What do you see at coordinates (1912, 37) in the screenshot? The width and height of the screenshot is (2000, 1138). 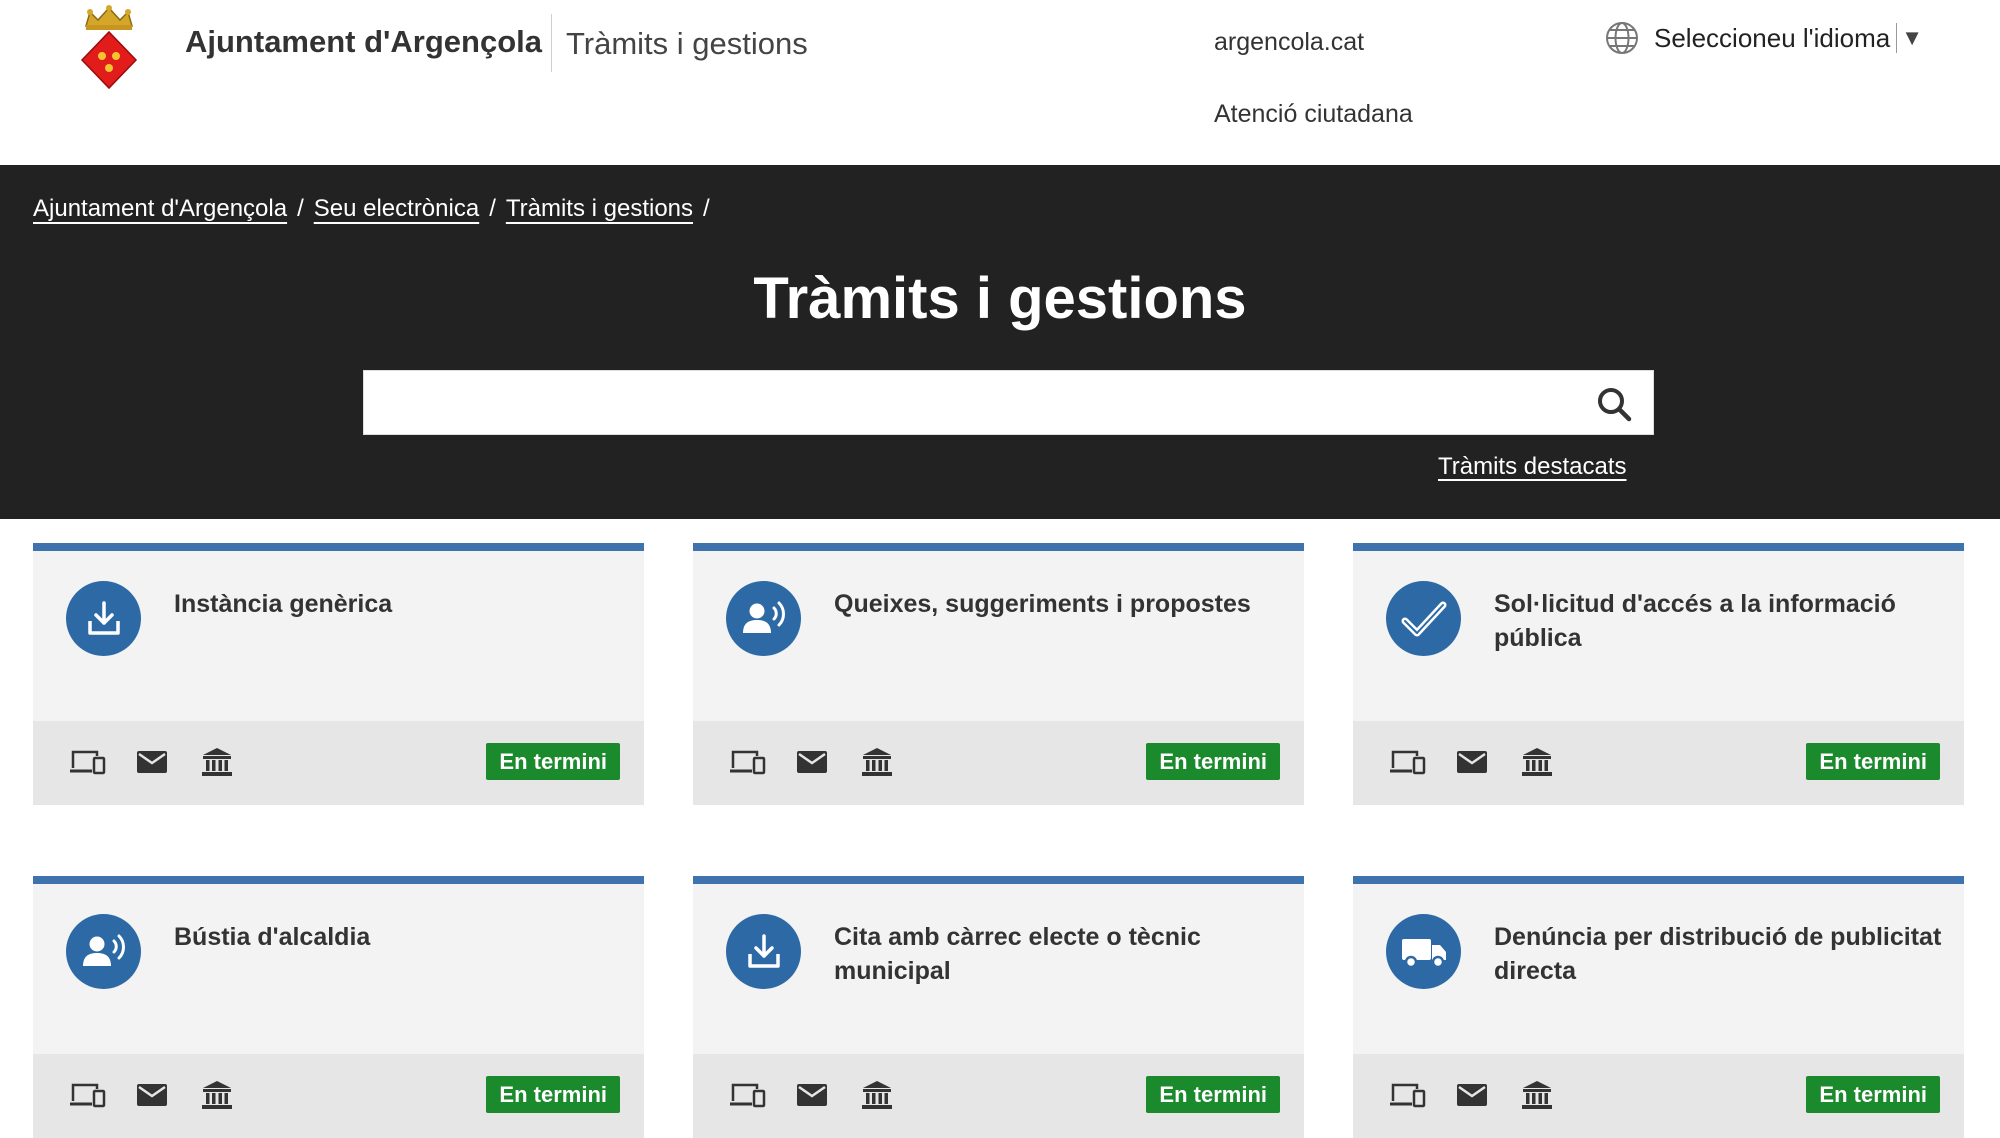 I see `dropdown-arrow-icon: ▼` at bounding box center [1912, 37].